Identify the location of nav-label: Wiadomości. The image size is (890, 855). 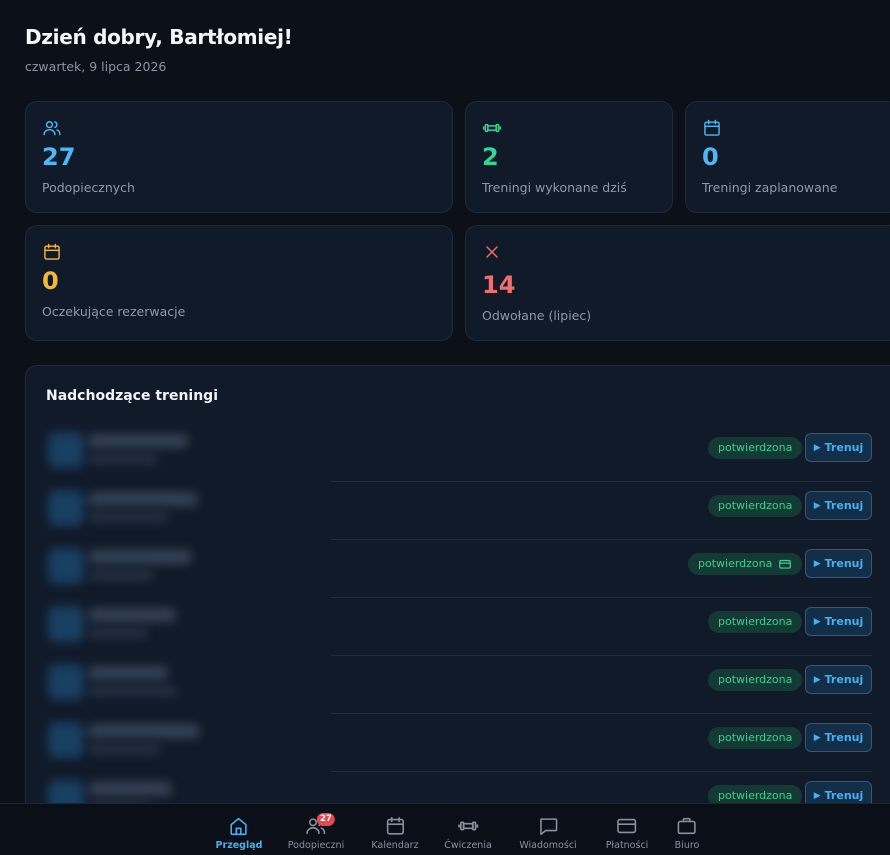
(548, 845).